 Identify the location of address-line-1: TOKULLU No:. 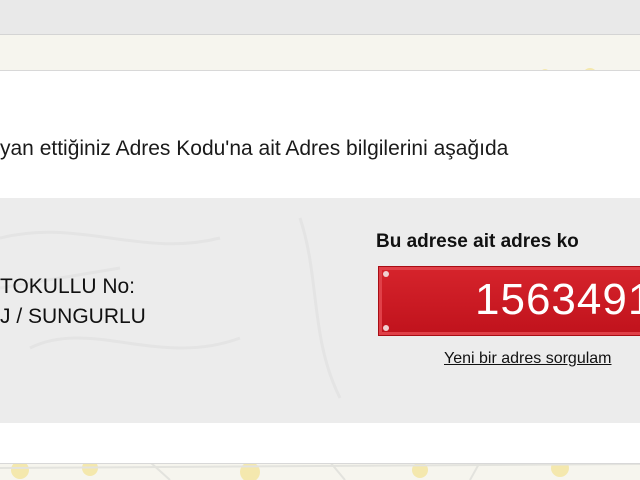
(67, 286).